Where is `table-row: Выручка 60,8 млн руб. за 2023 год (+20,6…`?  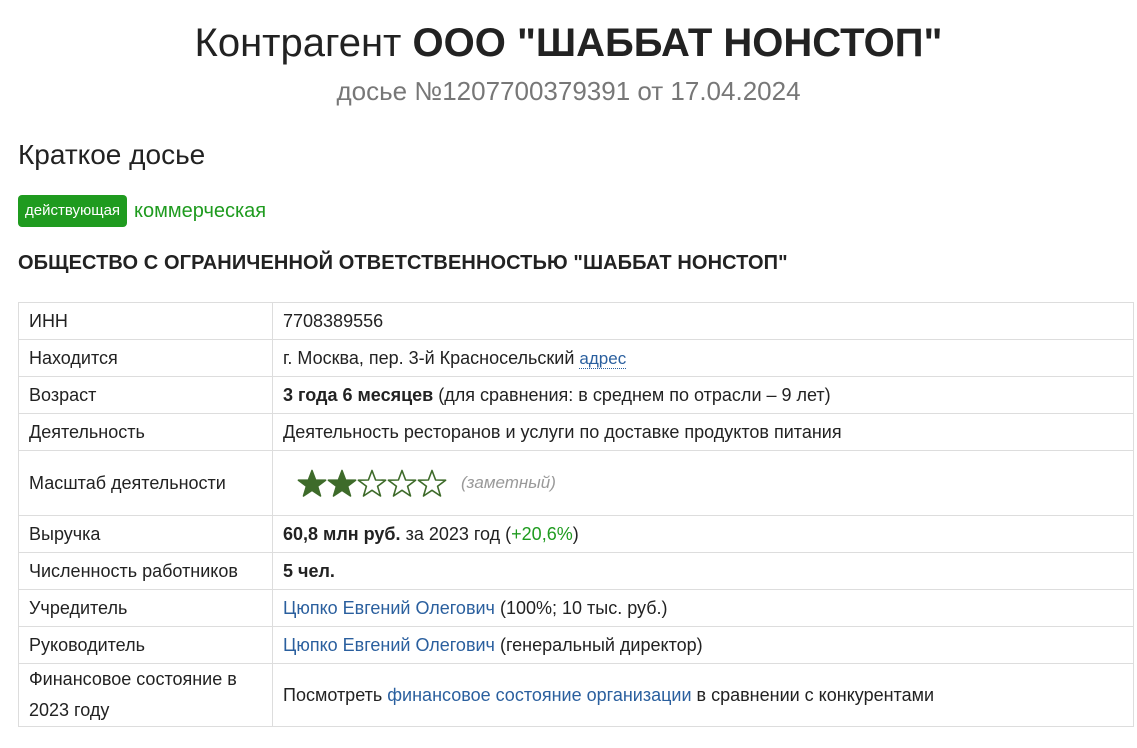
table-row: Выручка 60,8 млн руб. за 2023 год (+20,6… is located at coordinates (576, 534).